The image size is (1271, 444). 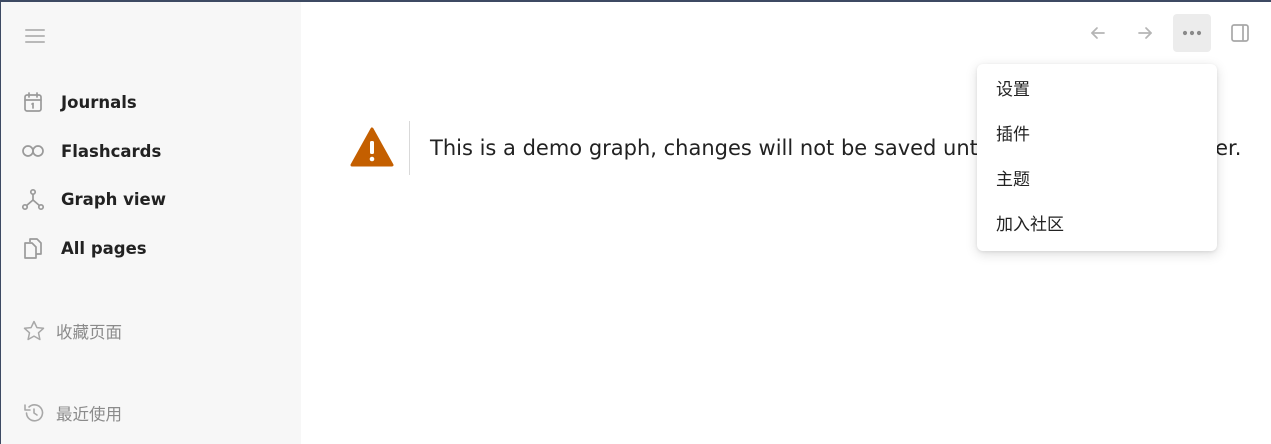 What do you see at coordinates (89, 414) in the screenshot?
I see `recent-label: 最近使用` at bounding box center [89, 414].